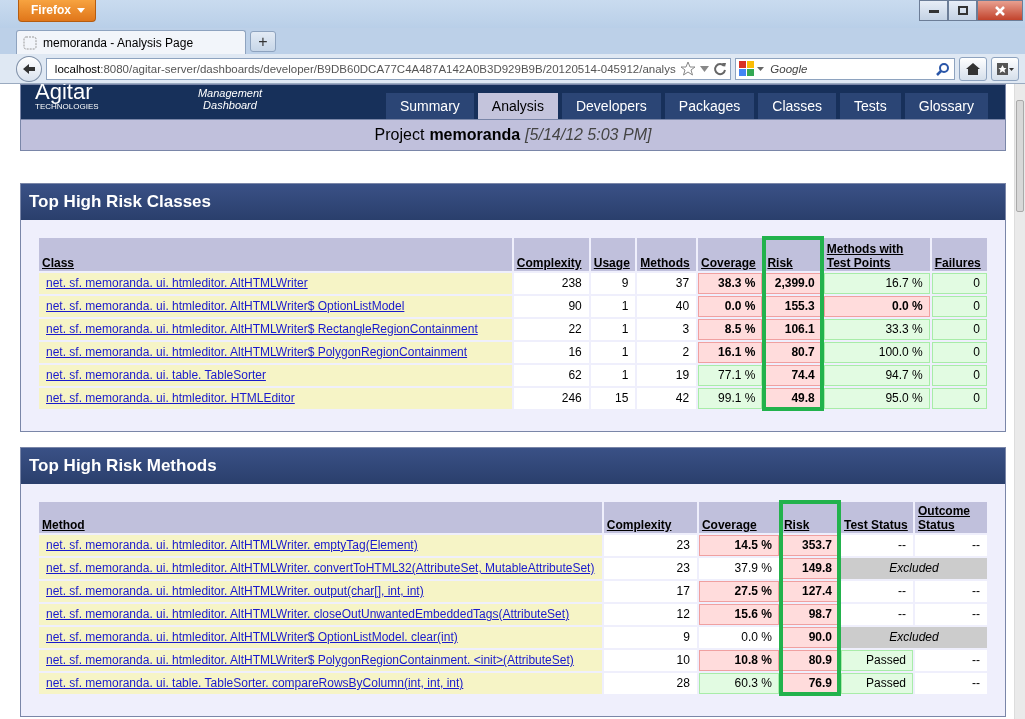 The width and height of the screenshot is (1025, 719). I want to click on back-button, so click(29, 68).